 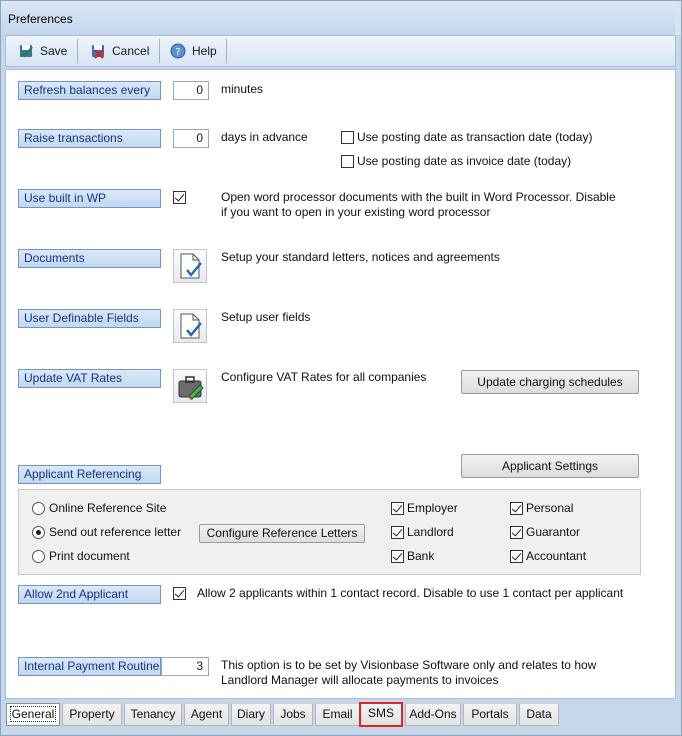 I want to click on posting-date-transaction-checkbox, so click(x=347, y=137).